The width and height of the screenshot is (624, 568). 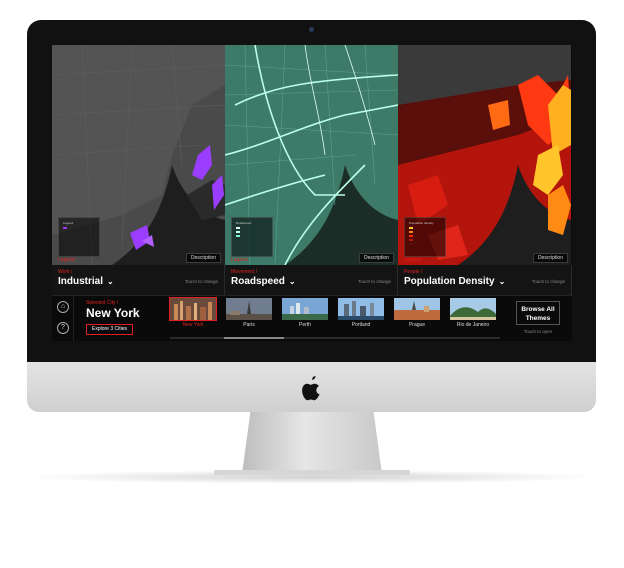 What do you see at coordinates (473, 325) in the screenshot?
I see `city-thumb-label: Rio de Janeiro` at bounding box center [473, 325].